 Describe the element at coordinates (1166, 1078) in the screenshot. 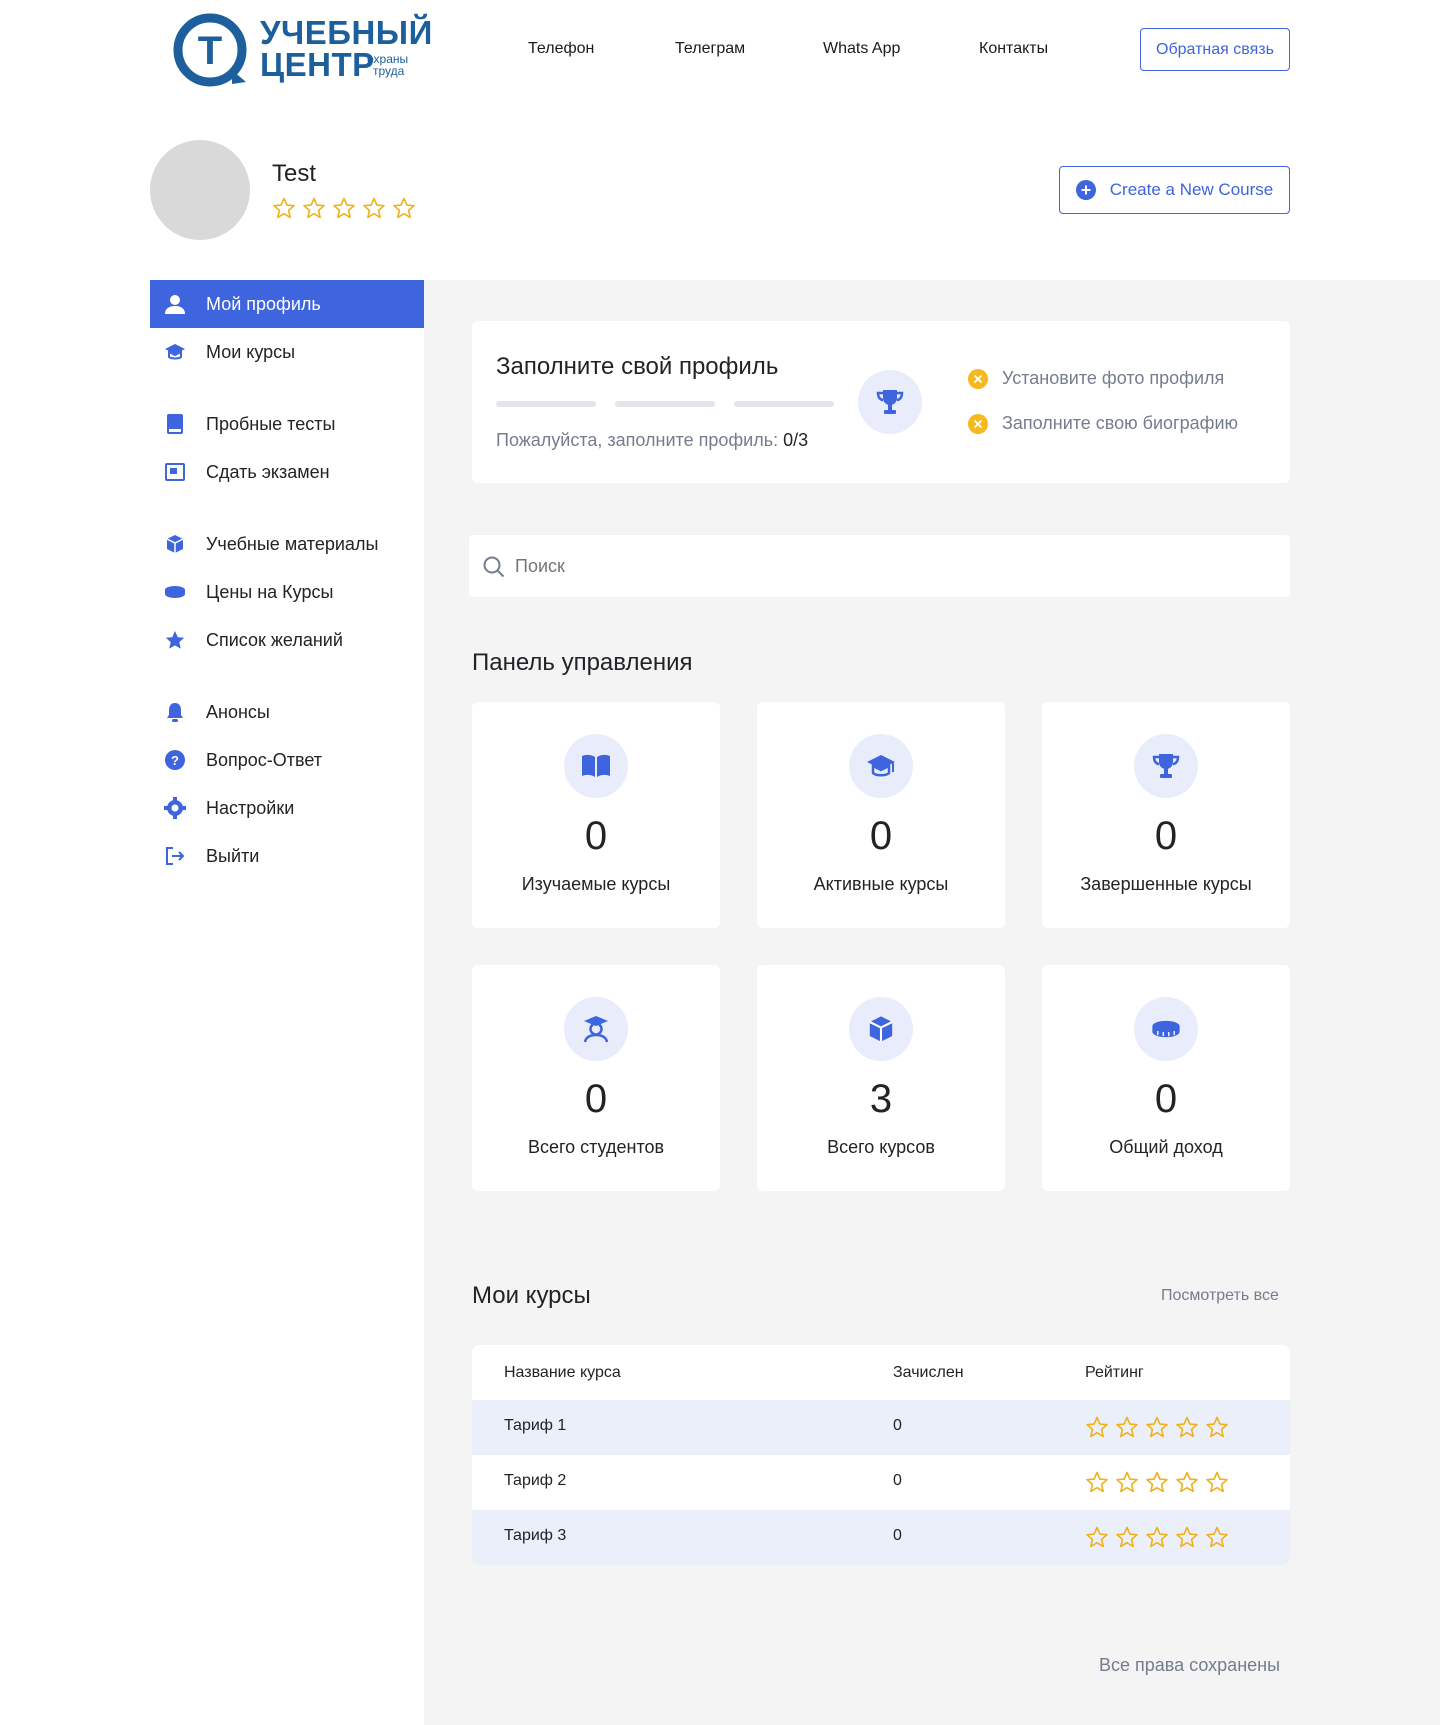

I see `stat-card: 0 Общий доход` at that location.